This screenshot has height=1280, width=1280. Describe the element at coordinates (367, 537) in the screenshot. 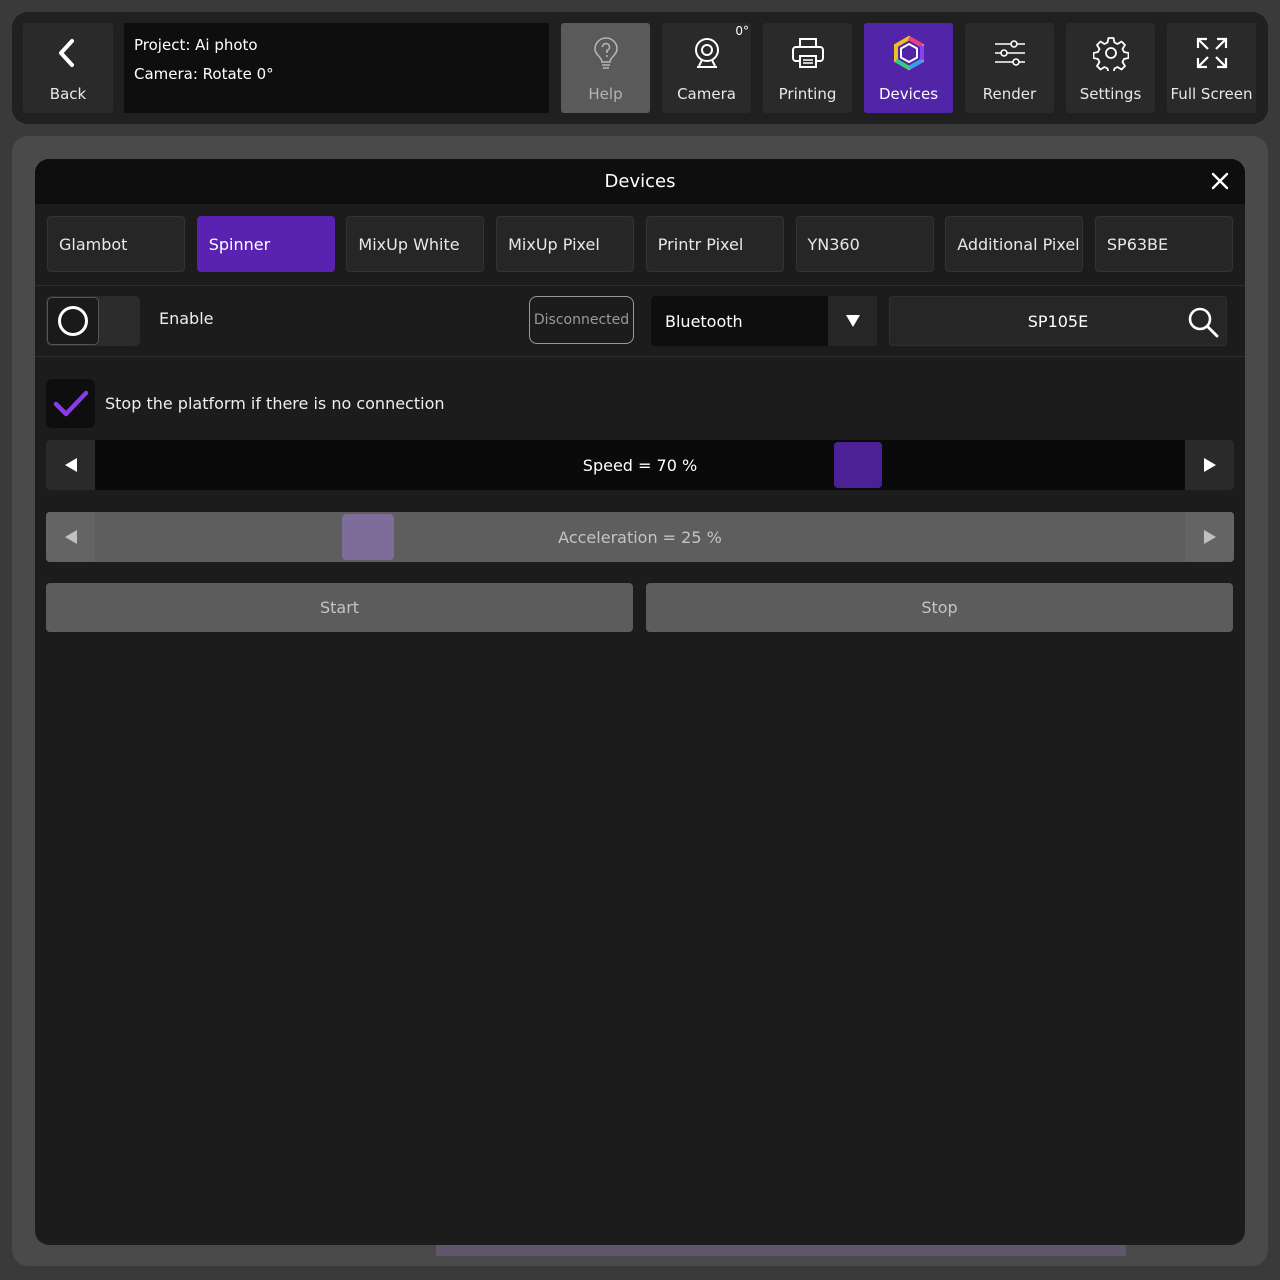

I see `acceleration-thumb` at that location.